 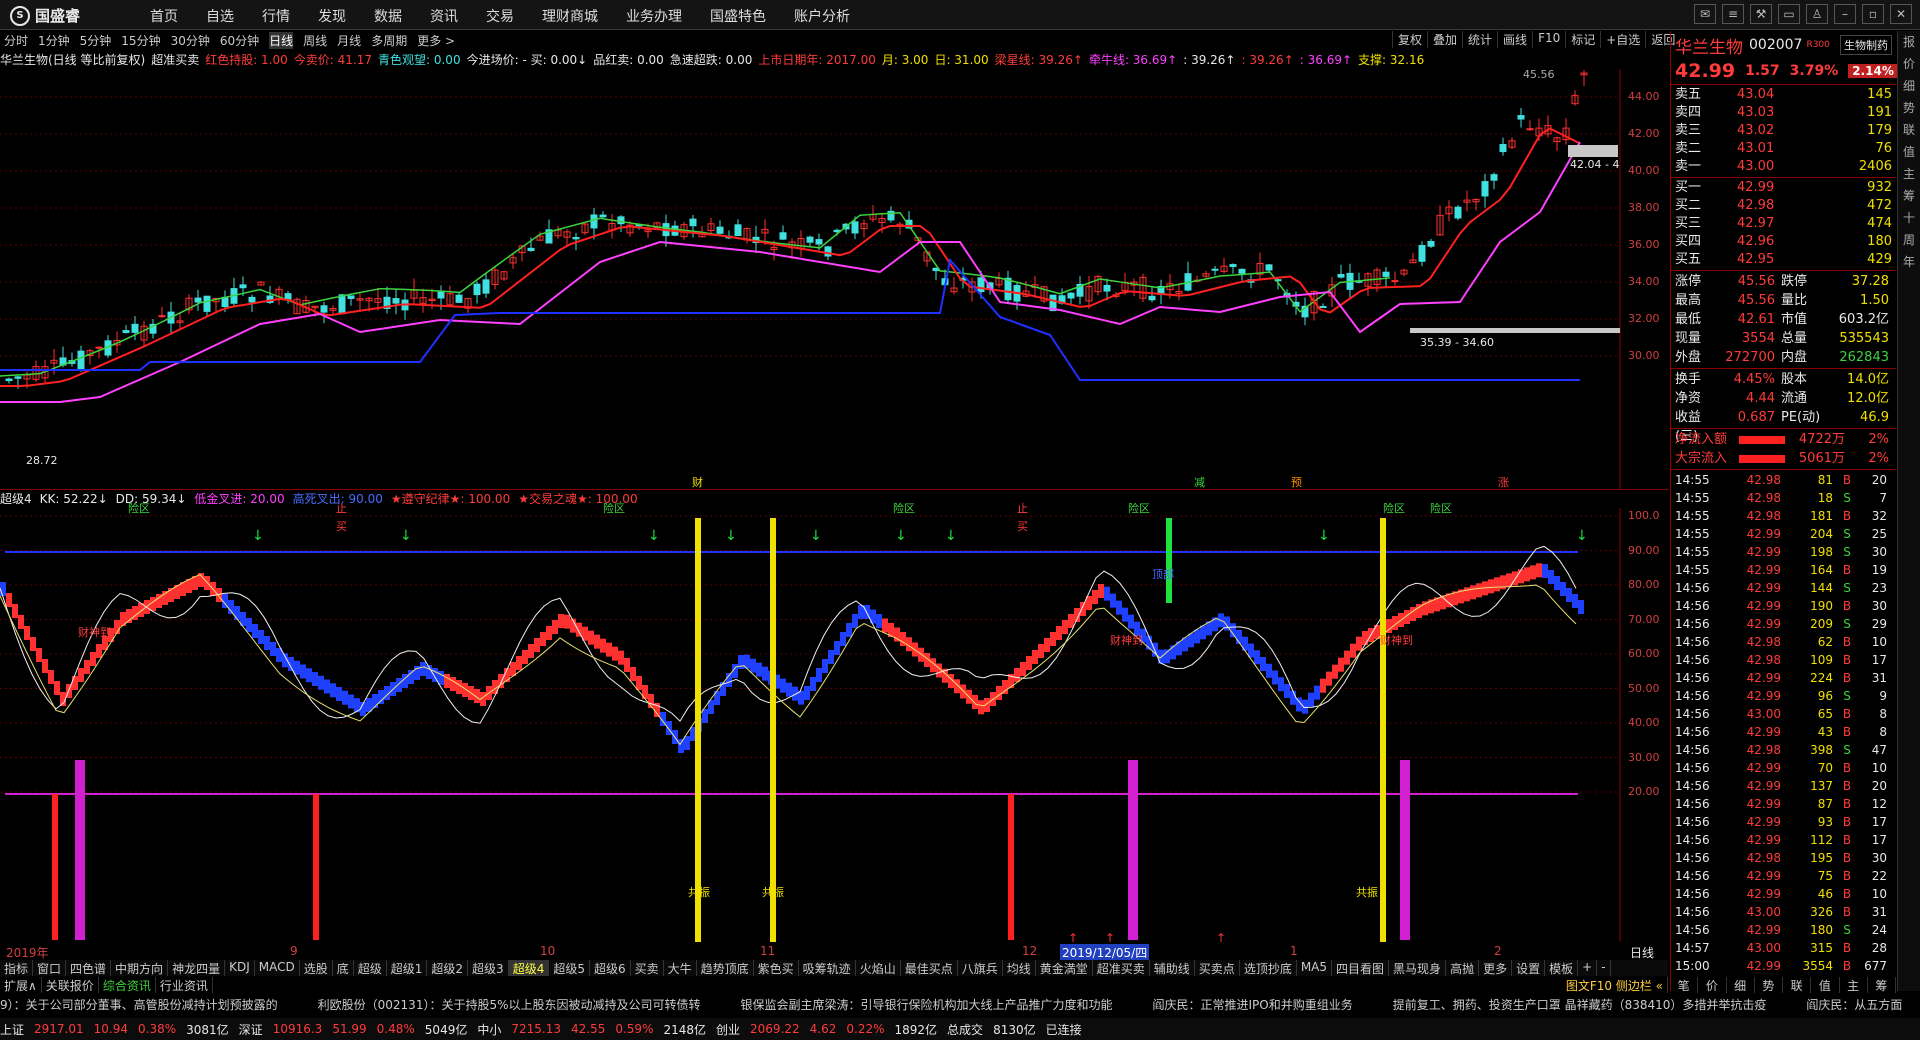 I want to click on tool-button-3: 画线, so click(x=1514, y=39).